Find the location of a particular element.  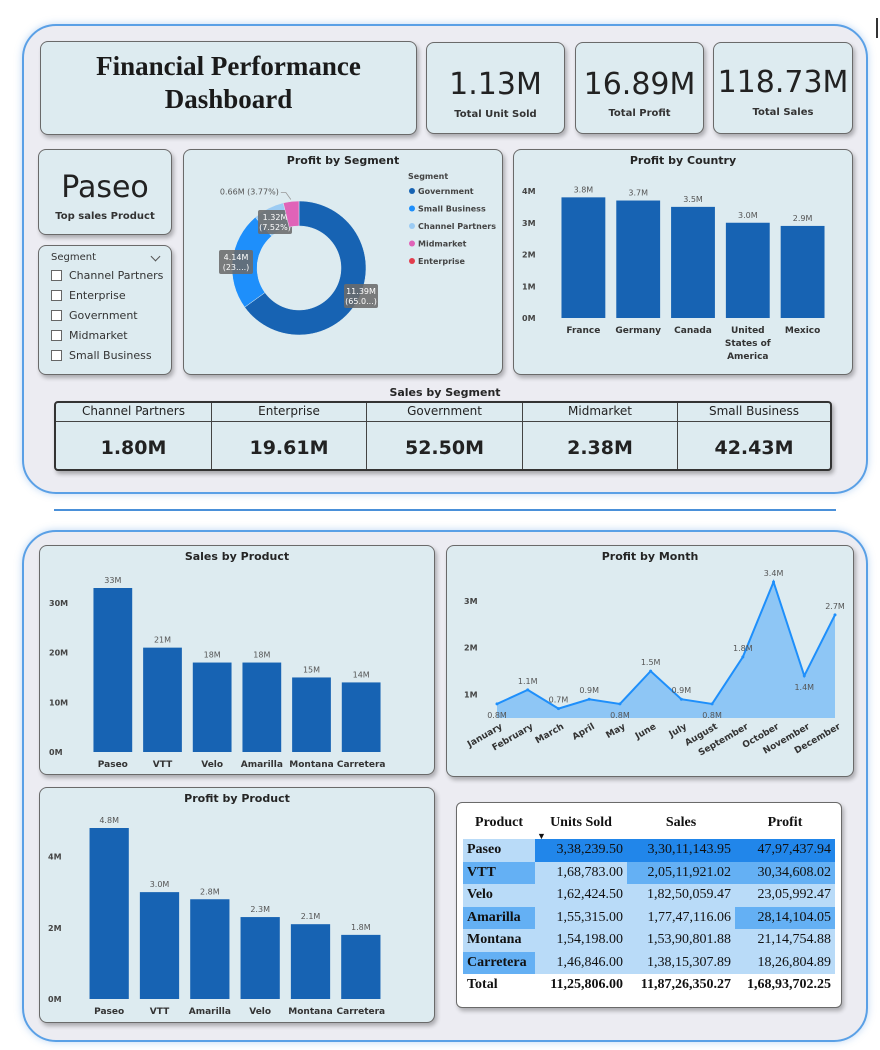

legend-item-government: Government is located at coordinates (446, 191).